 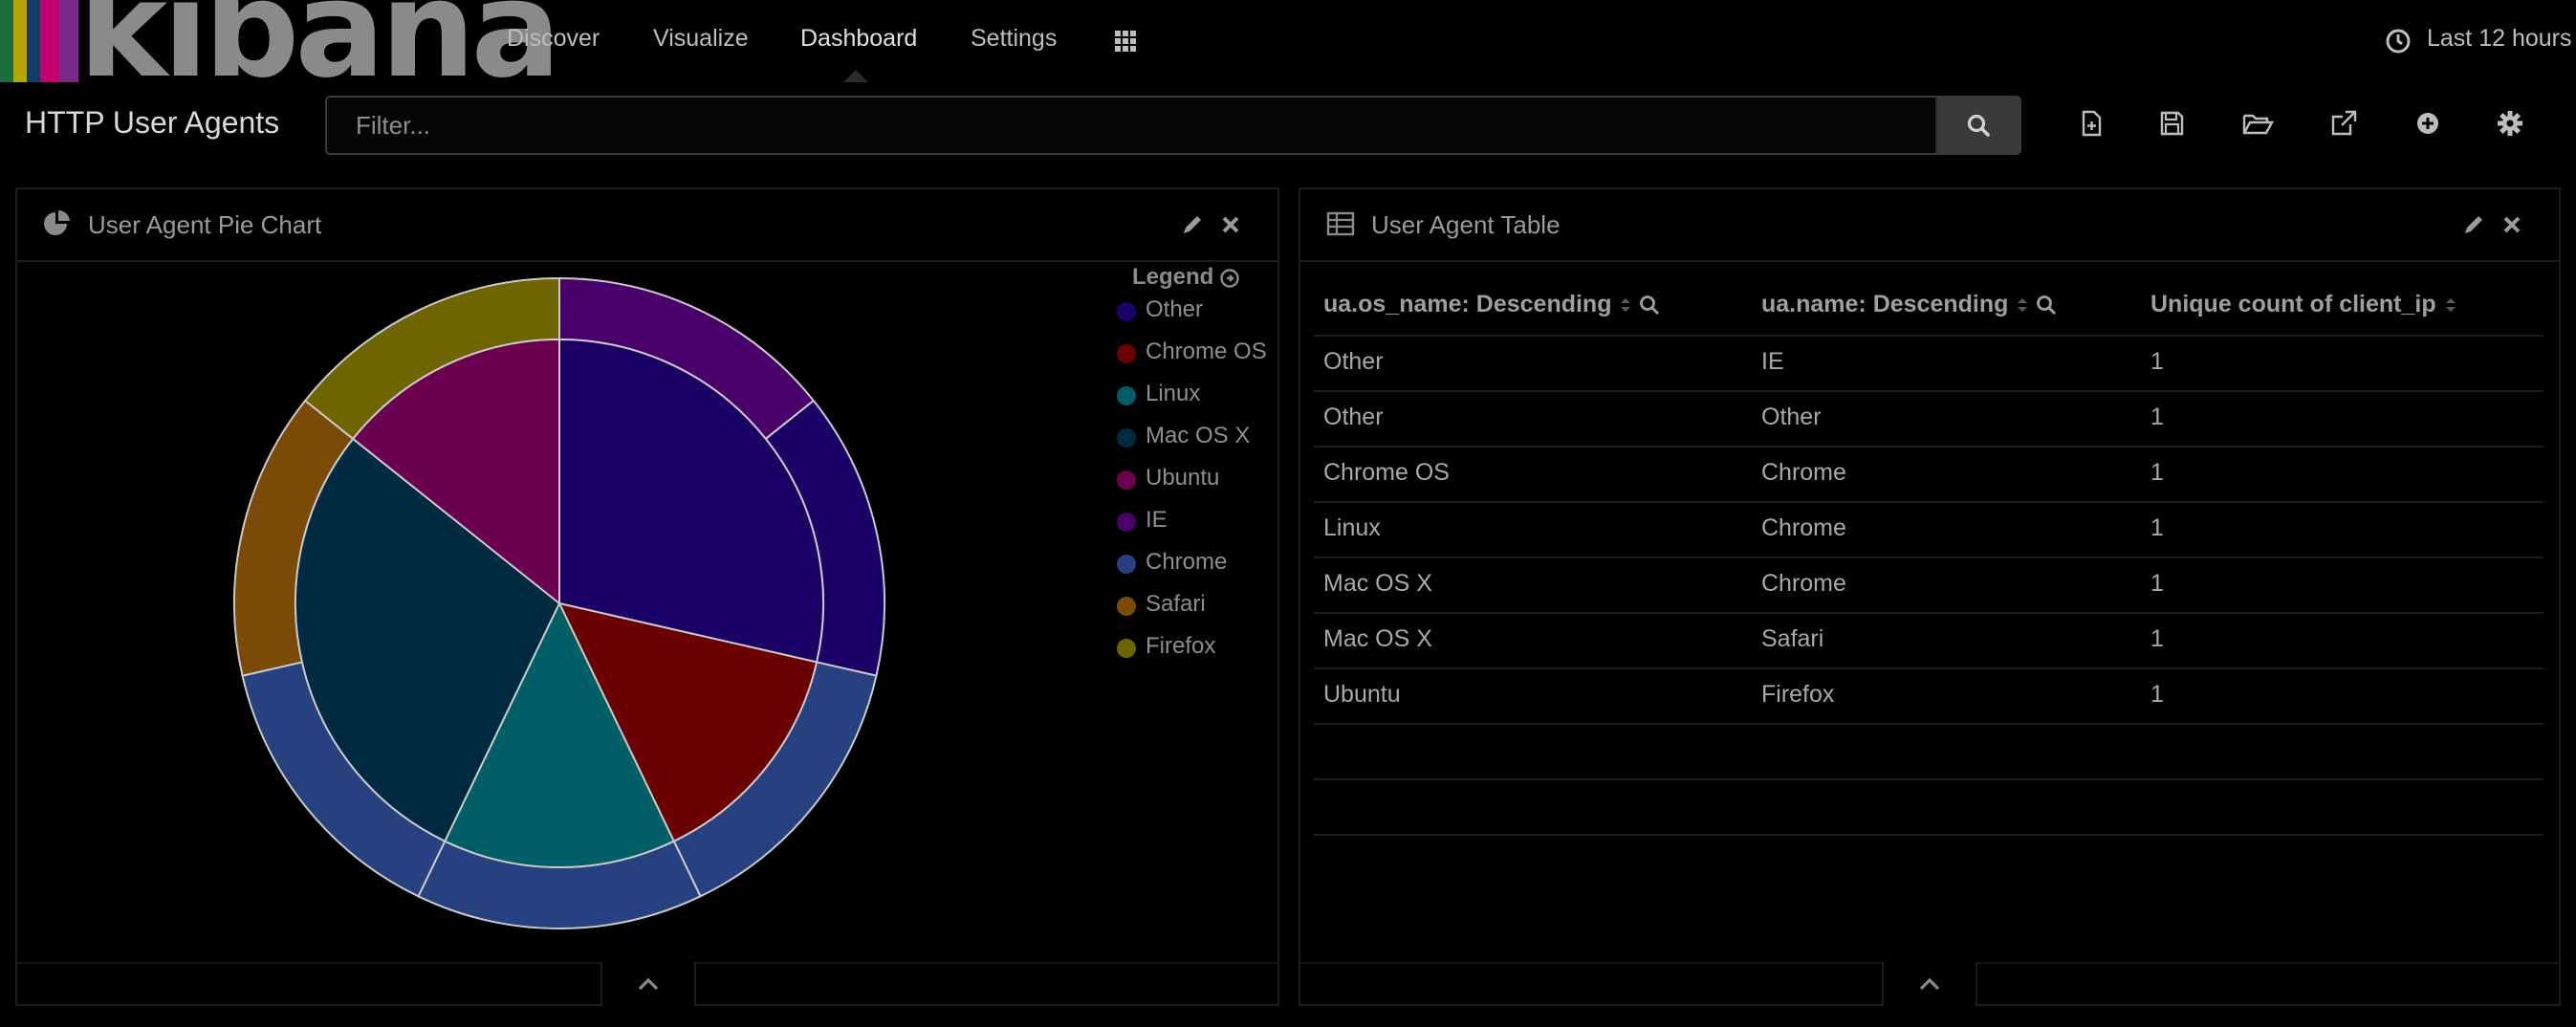 What do you see at coordinates (2293, 304) in the screenshot?
I see `column-header-label: Unique count of client_ip` at bounding box center [2293, 304].